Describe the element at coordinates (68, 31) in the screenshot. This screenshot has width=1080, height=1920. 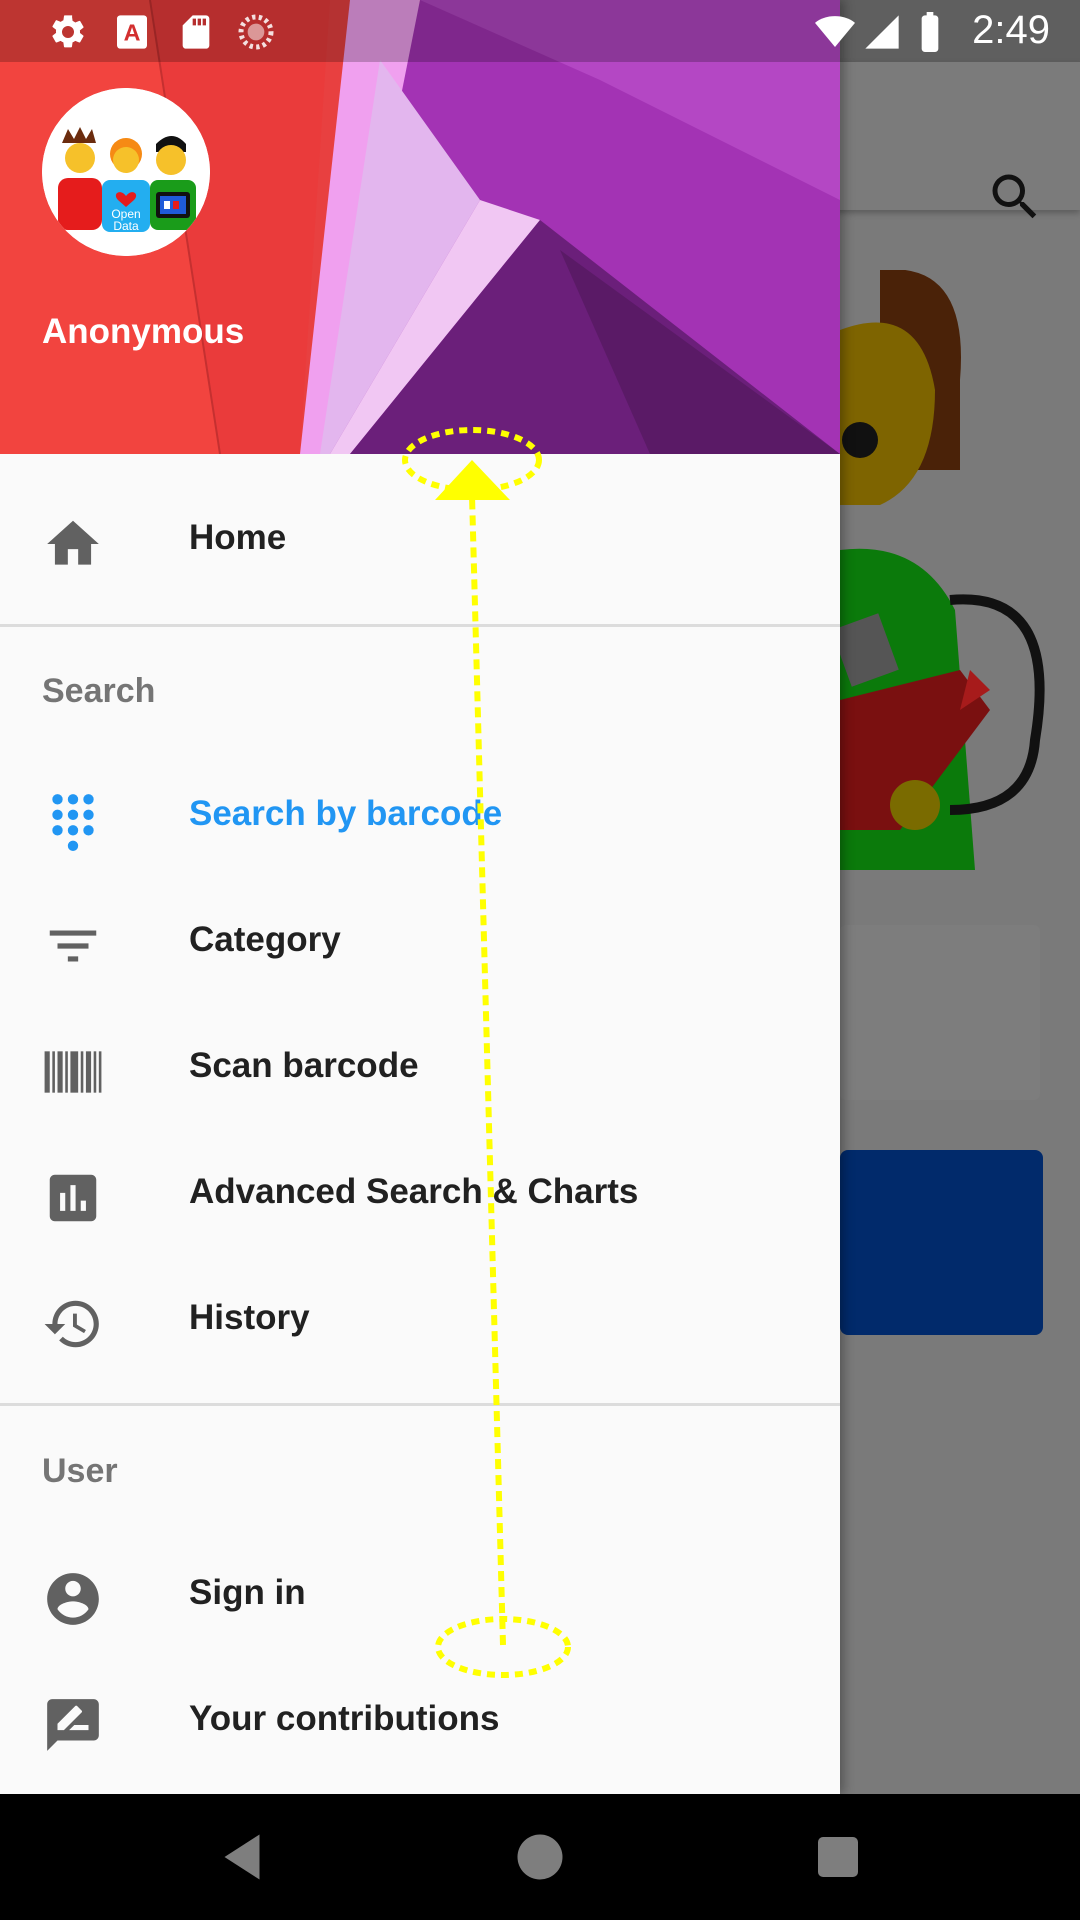
I see `settings-icon` at that location.